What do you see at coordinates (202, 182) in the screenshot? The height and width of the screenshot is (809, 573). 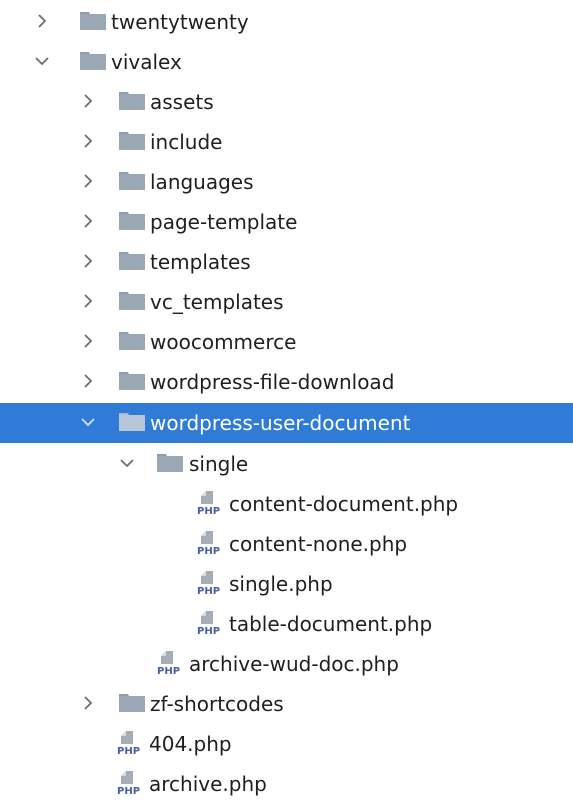 I see `tree-item-label: languages` at bounding box center [202, 182].